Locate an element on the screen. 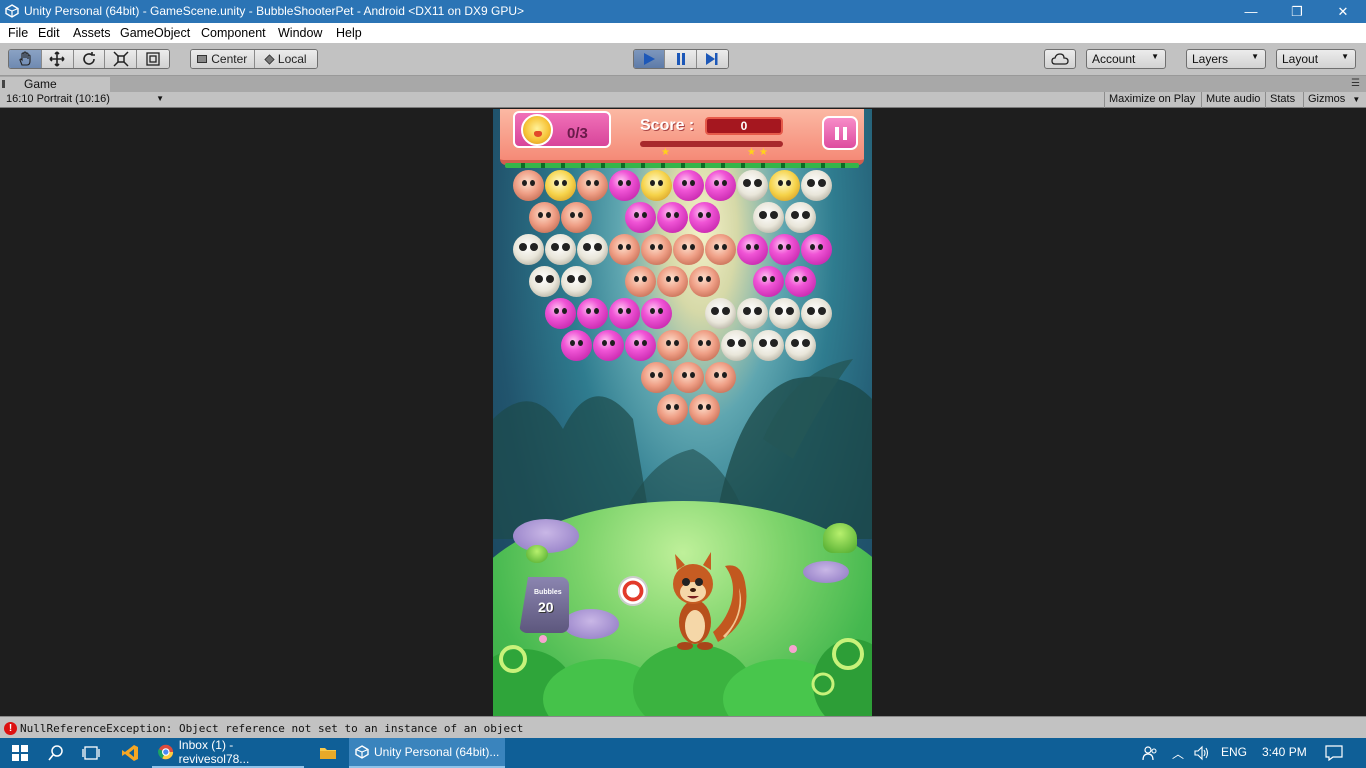  play-button is located at coordinates (650, 59).